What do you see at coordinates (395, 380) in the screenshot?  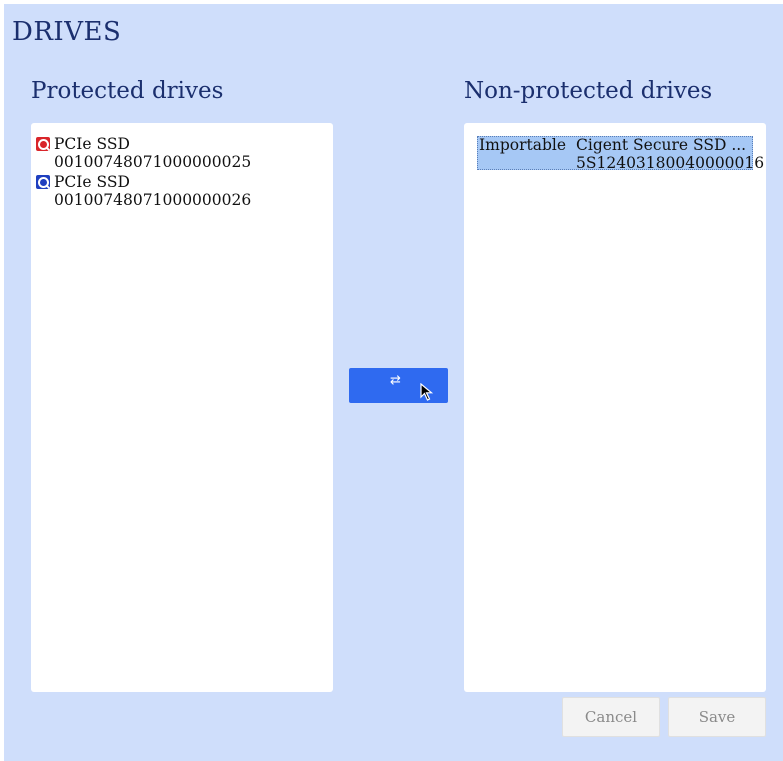 I see `swap-arrows-icon: ⇄` at bounding box center [395, 380].